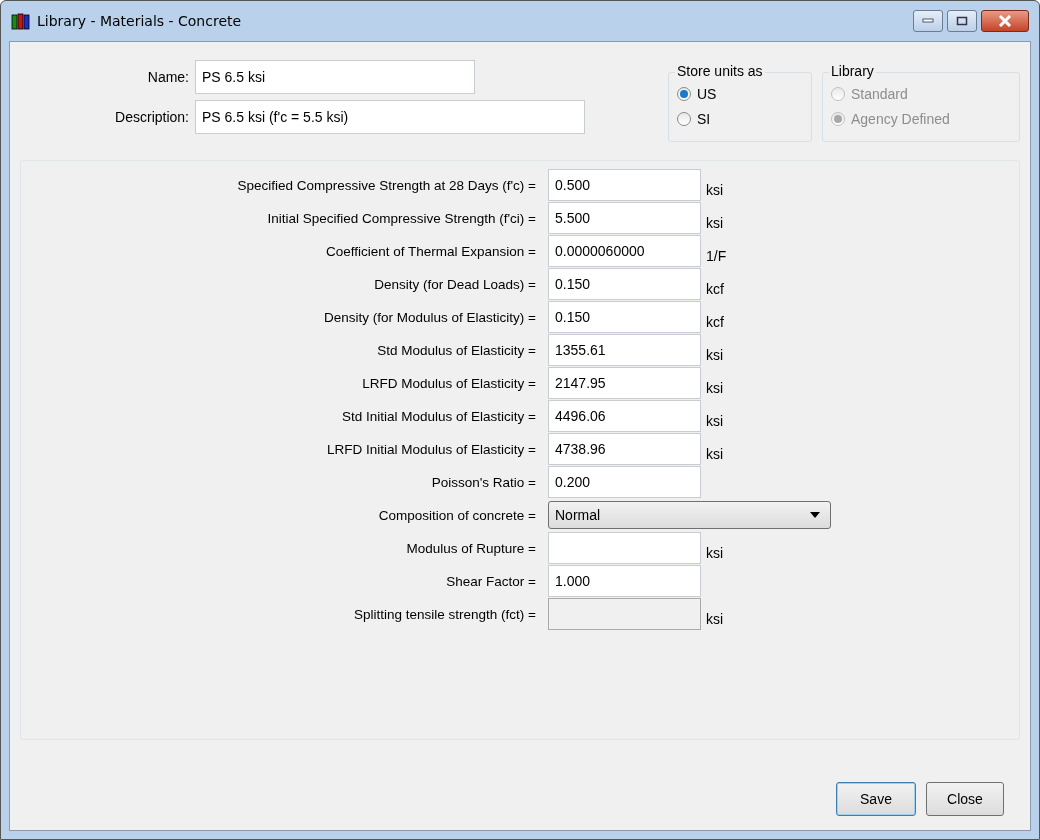 This screenshot has height=840, width=1040. I want to click on close-icon, so click(1005, 21).